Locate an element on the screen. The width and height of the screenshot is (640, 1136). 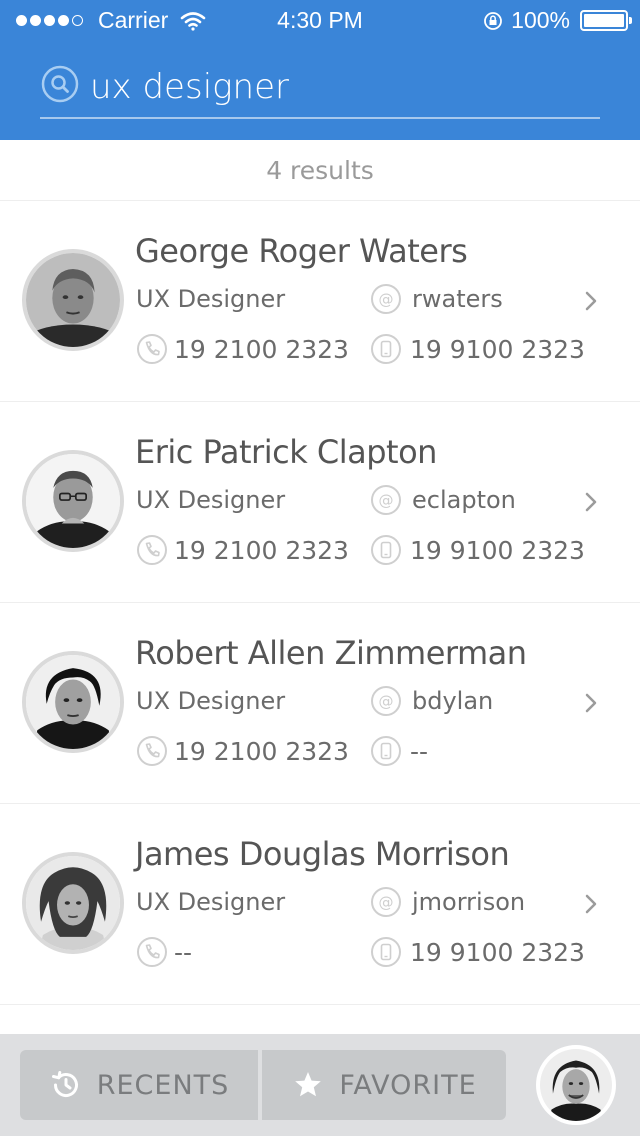
contact-phone: -- is located at coordinates (183, 952).